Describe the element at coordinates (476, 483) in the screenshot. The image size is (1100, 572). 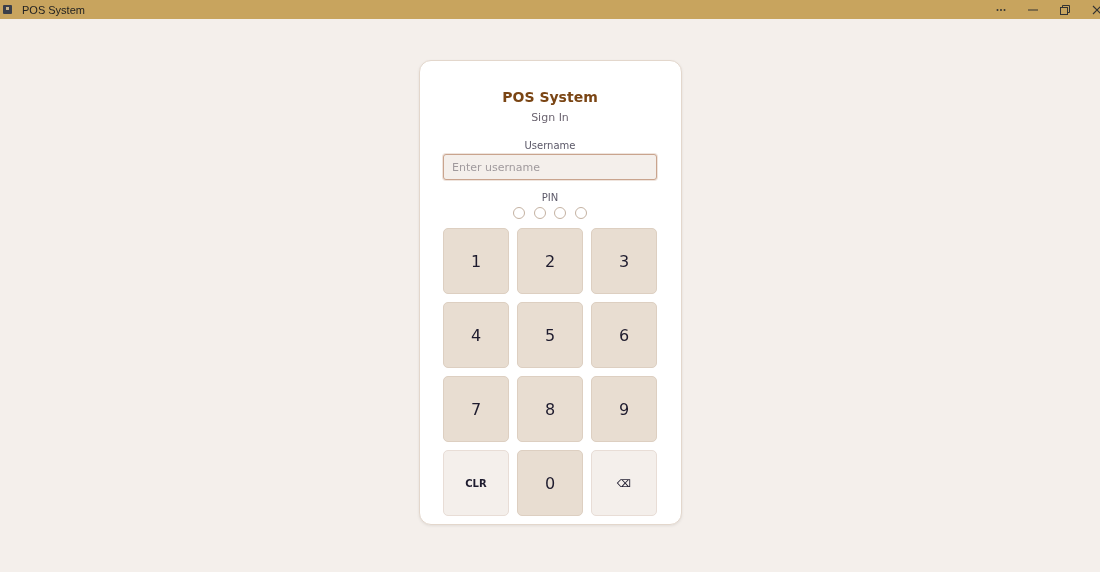
I see `action-key: CLR` at that location.